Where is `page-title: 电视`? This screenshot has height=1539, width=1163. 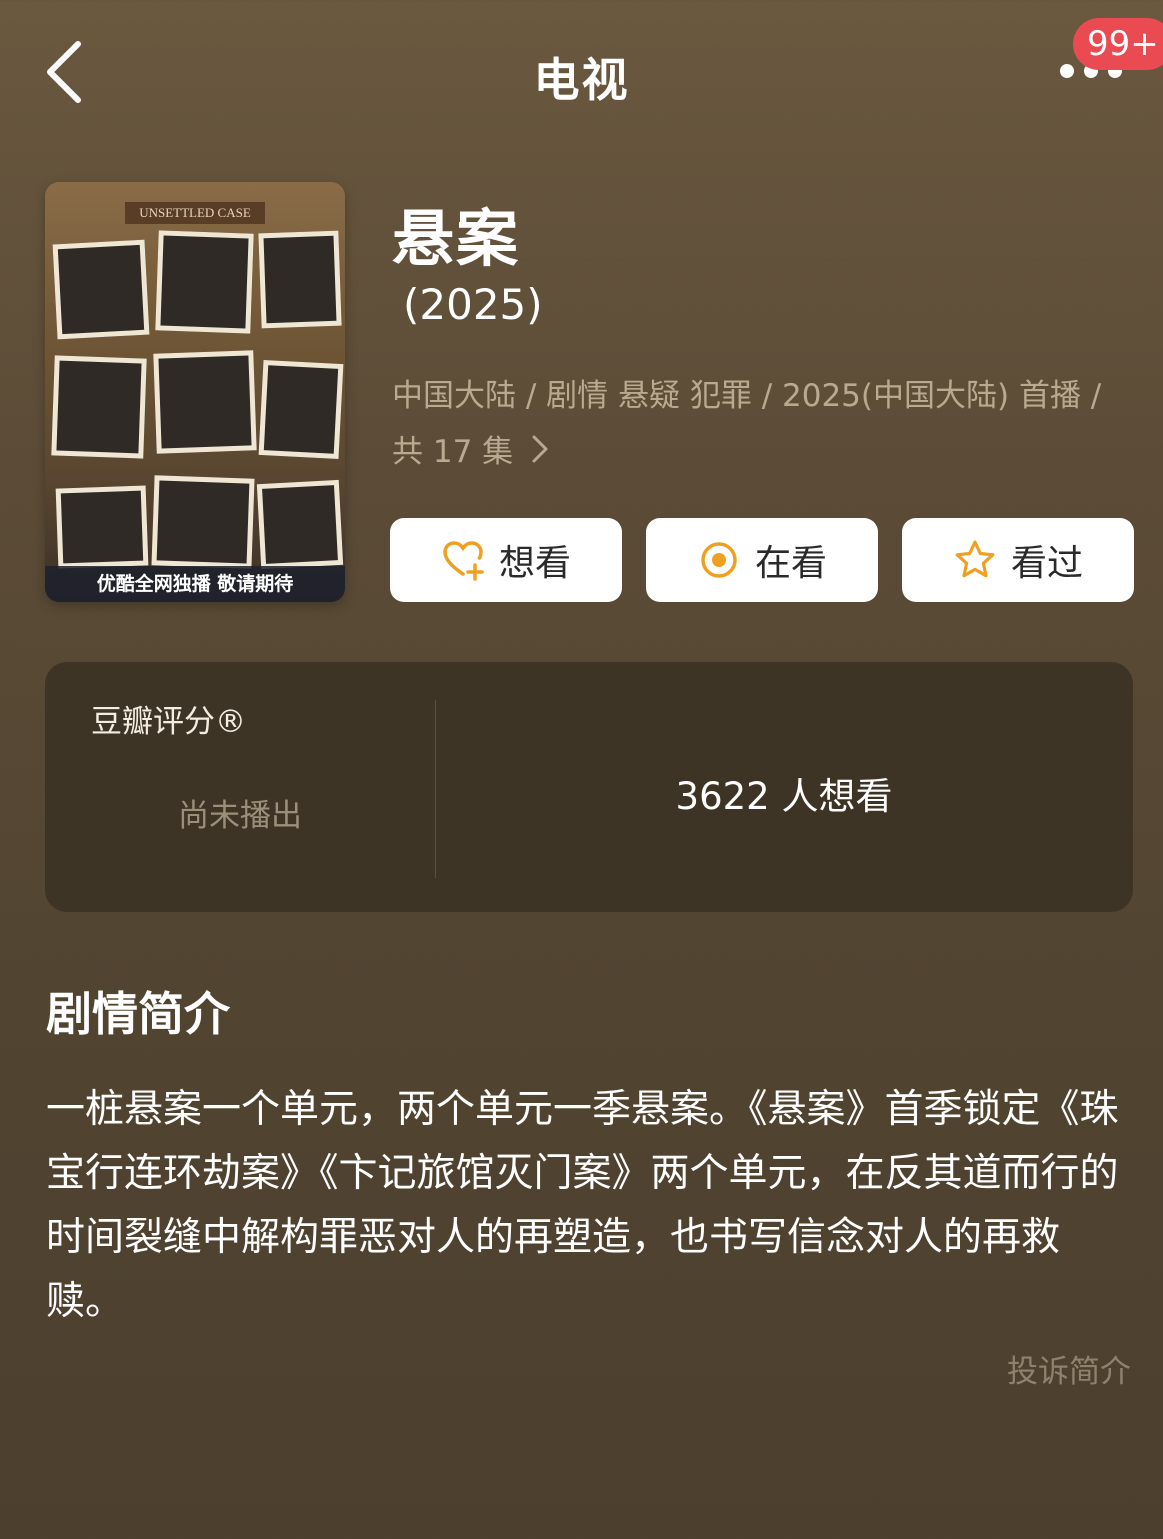
page-title: 电视 is located at coordinates (581, 80).